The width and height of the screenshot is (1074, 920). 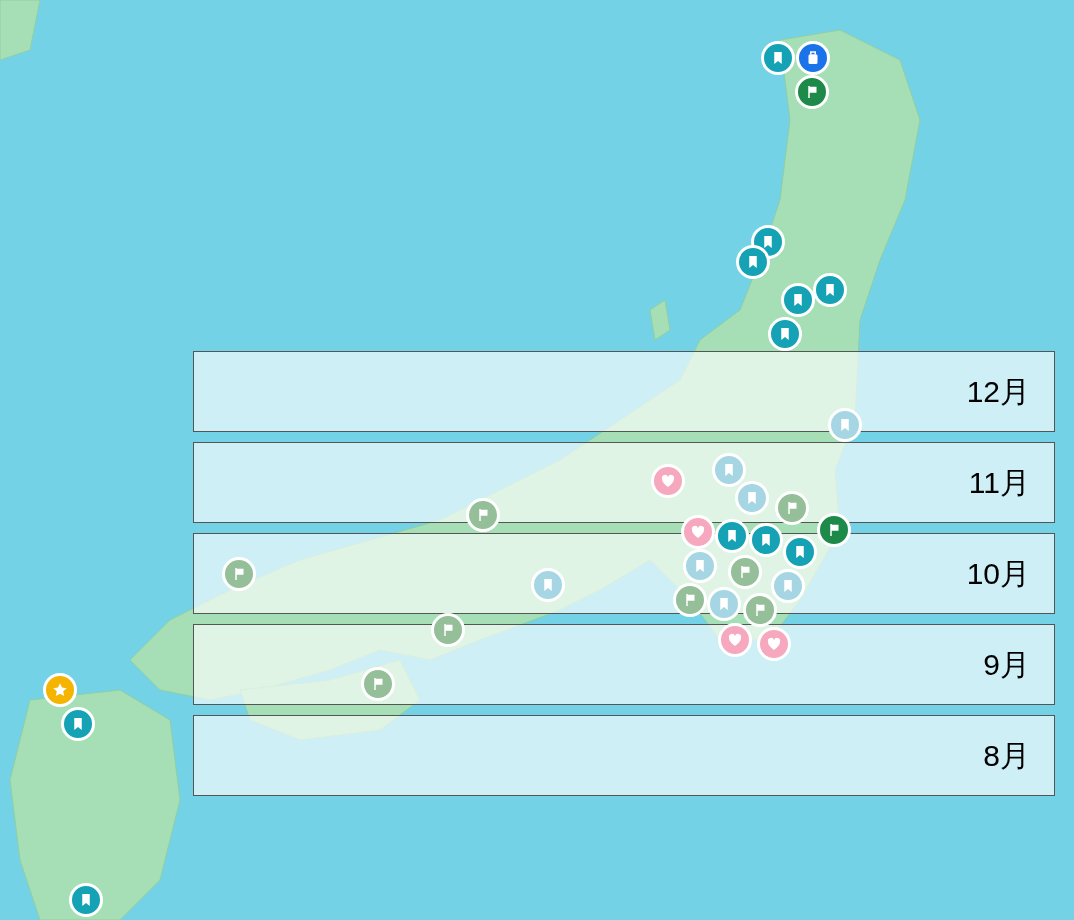 I want to click on month-band: 8月, so click(x=624, y=755).